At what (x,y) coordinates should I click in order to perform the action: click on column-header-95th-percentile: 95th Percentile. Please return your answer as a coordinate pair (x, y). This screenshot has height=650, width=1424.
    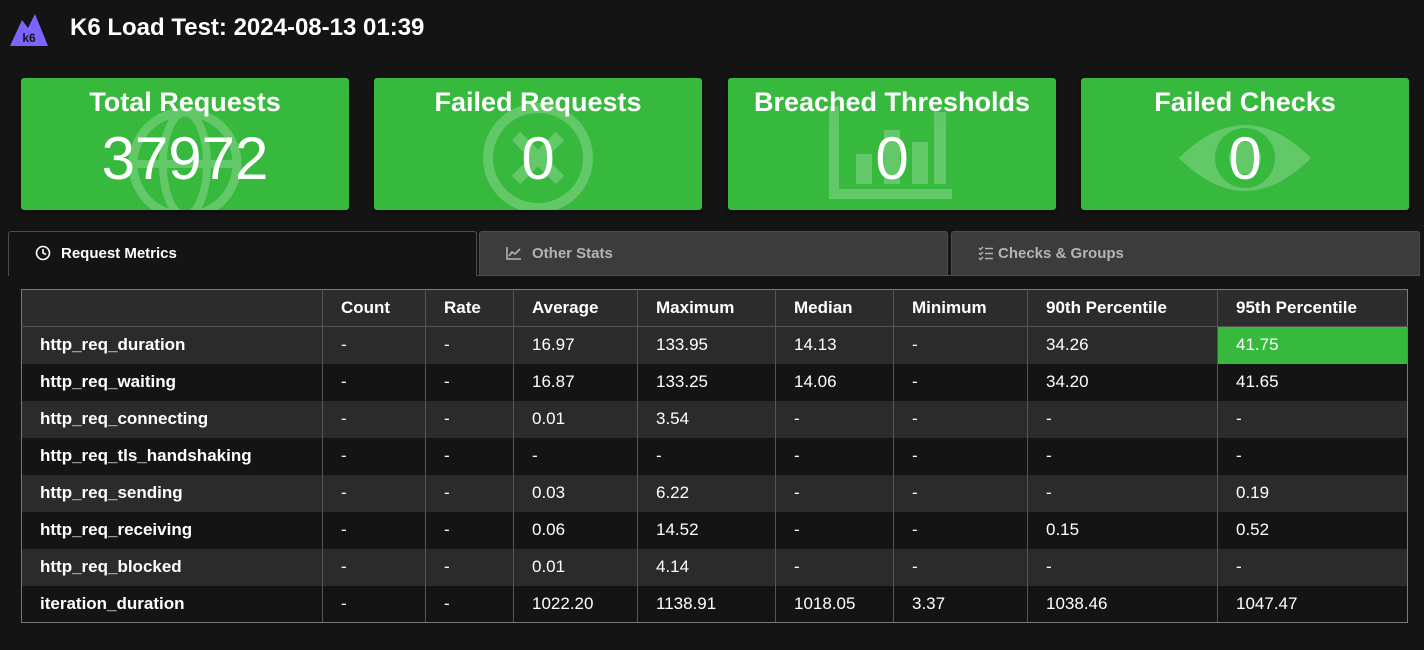
    Looking at the image, I should click on (1312, 308).